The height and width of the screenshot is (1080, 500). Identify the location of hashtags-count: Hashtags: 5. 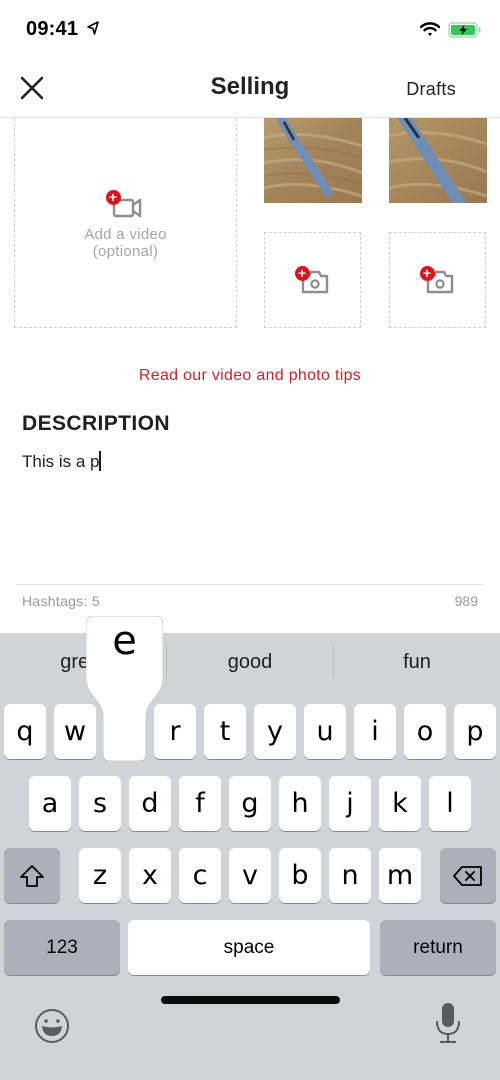
(61, 601).